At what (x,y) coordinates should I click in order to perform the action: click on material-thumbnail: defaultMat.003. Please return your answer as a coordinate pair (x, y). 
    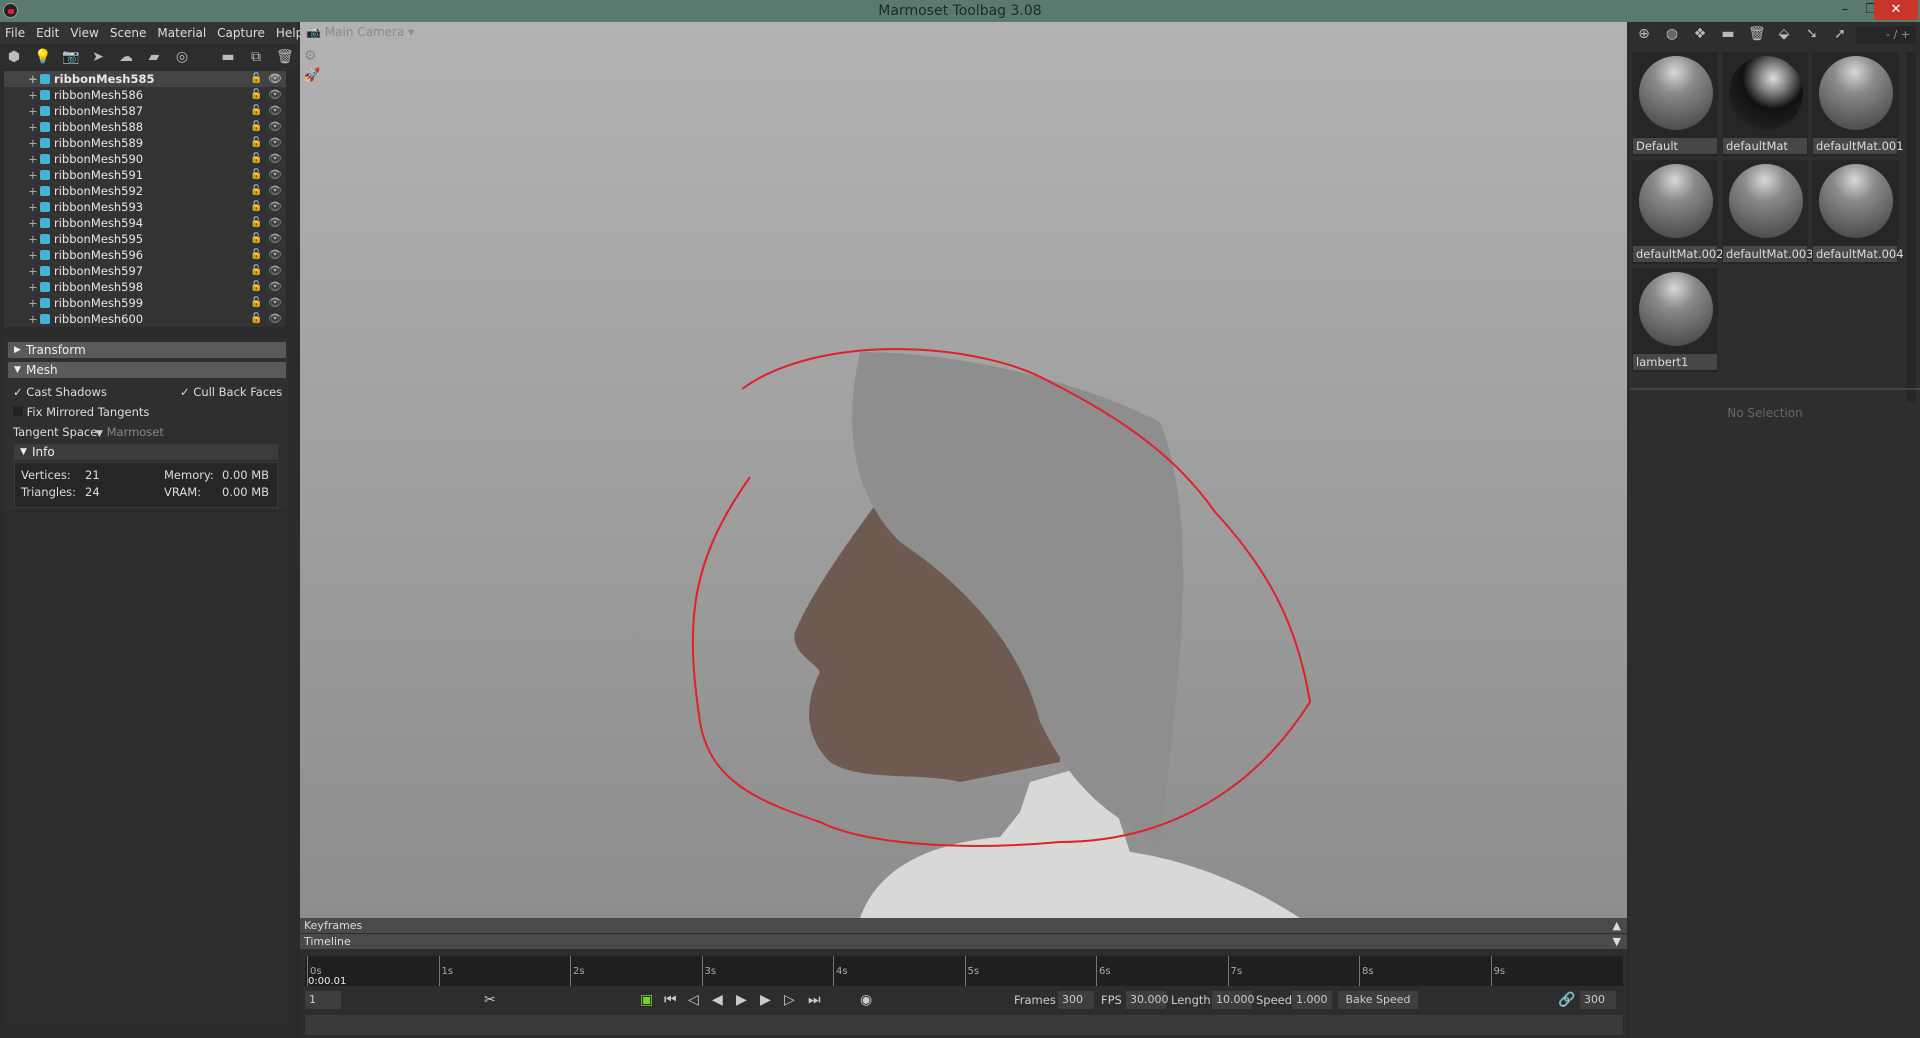
    Looking at the image, I should click on (1768, 212).